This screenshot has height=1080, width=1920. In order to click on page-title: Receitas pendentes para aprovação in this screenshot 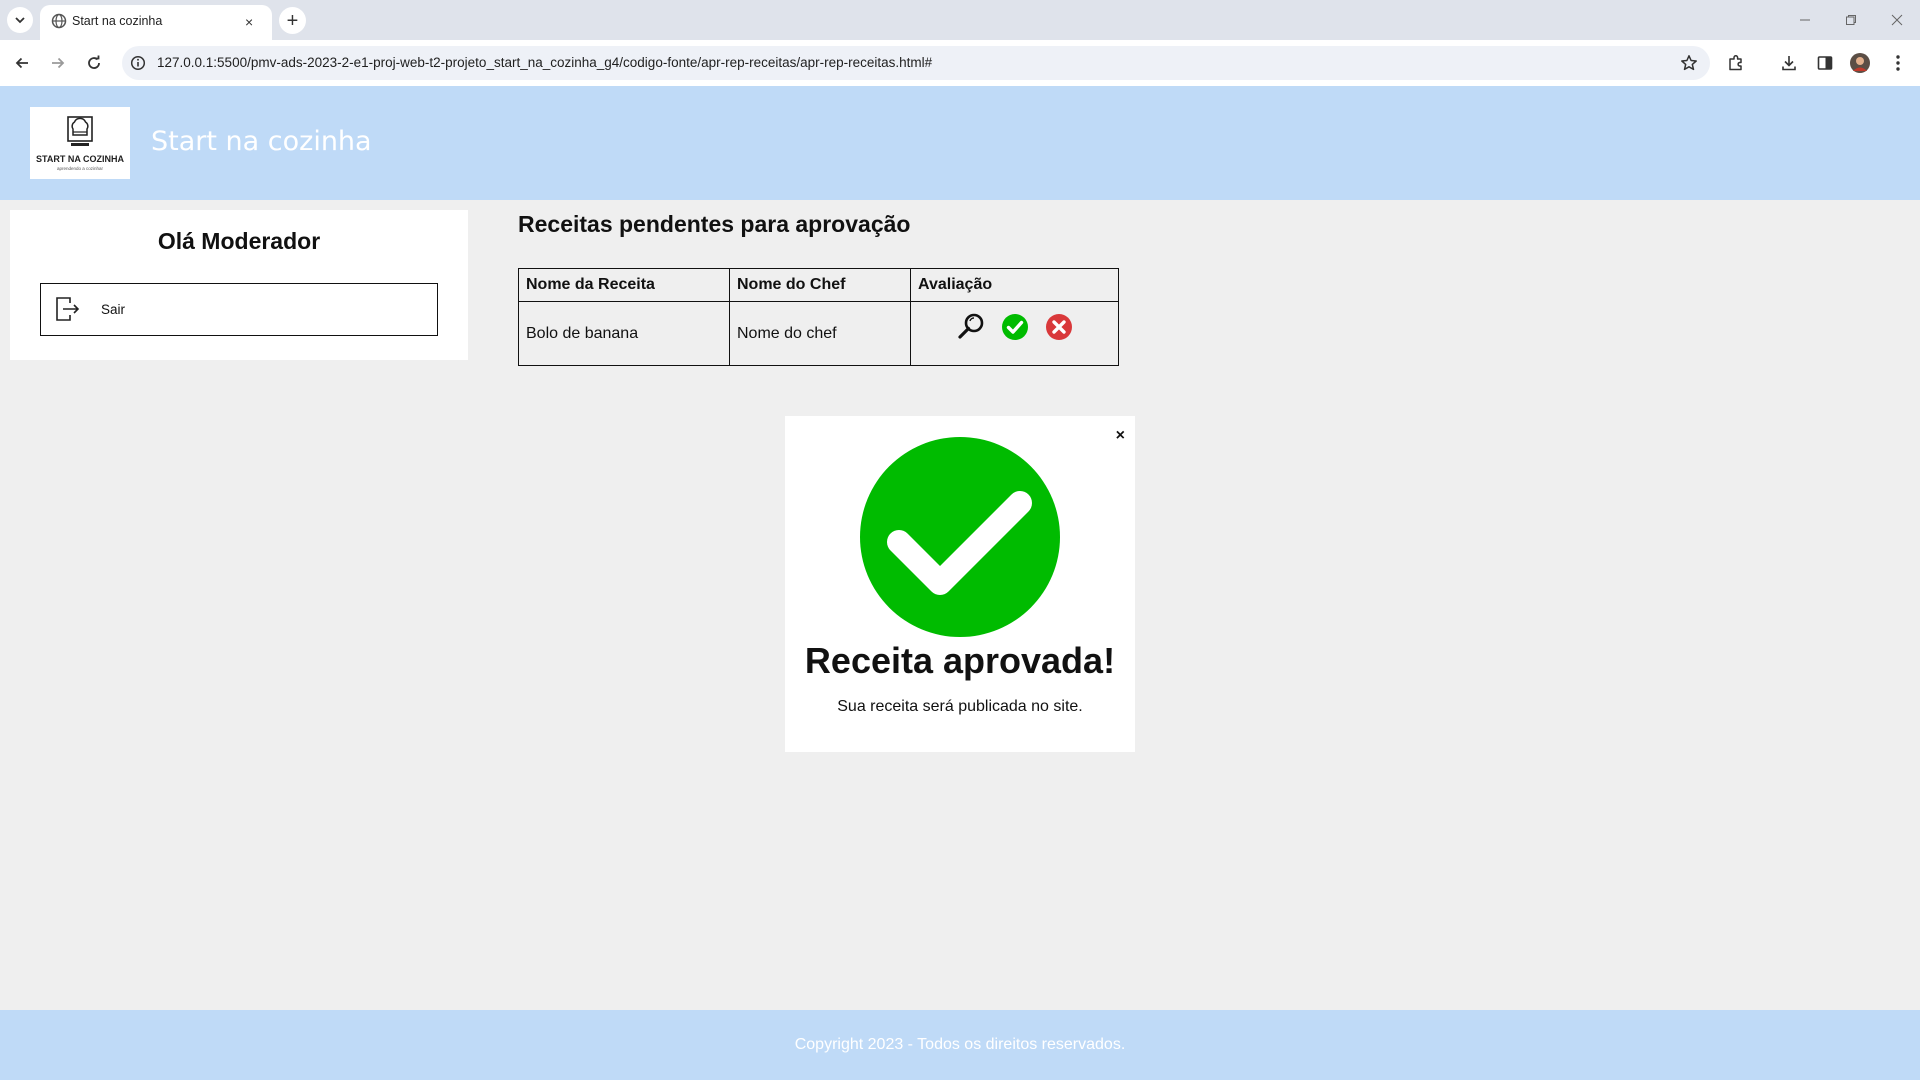, I will do `click(714, 224)`.